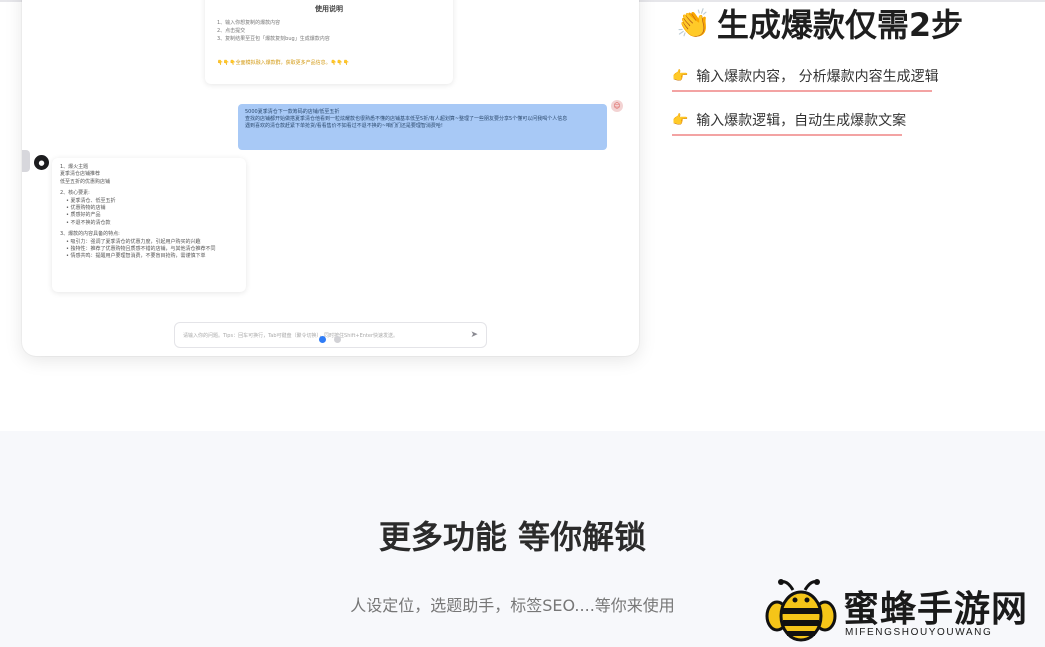 The width and height of the screenshot is (1045, 647). Describe the element at coordinates (90, 234) in the screenshot. I see `bot-line: 3、爆款的内容具备的特点:` at that location.